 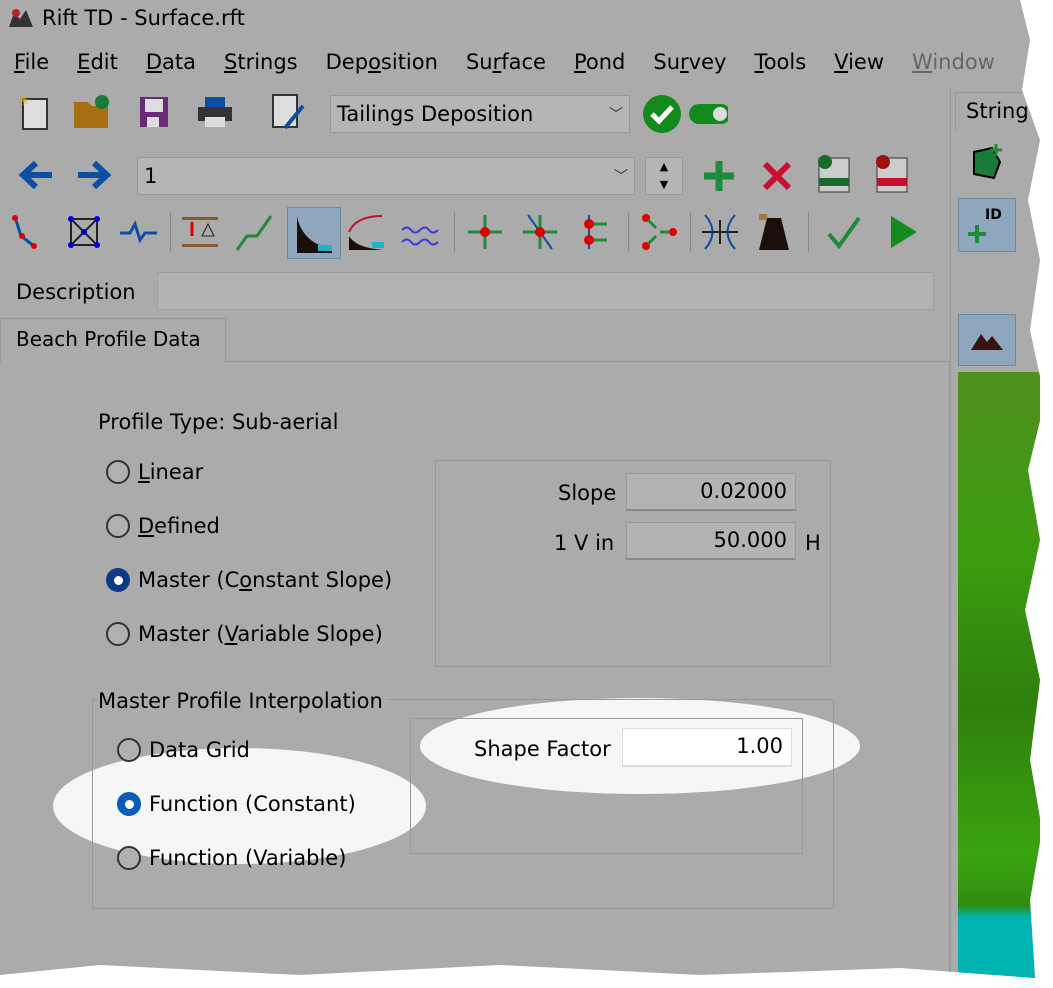 I want to click on menu-mnemonic: T, so click(x=759, y=62).